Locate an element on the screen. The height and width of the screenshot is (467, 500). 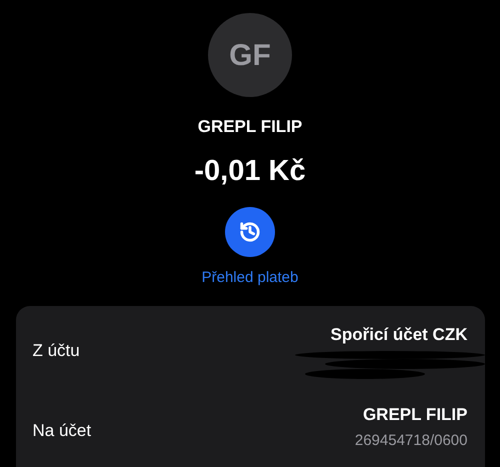
account-number: 269454718/0600 is located at coordinates (411, 441).